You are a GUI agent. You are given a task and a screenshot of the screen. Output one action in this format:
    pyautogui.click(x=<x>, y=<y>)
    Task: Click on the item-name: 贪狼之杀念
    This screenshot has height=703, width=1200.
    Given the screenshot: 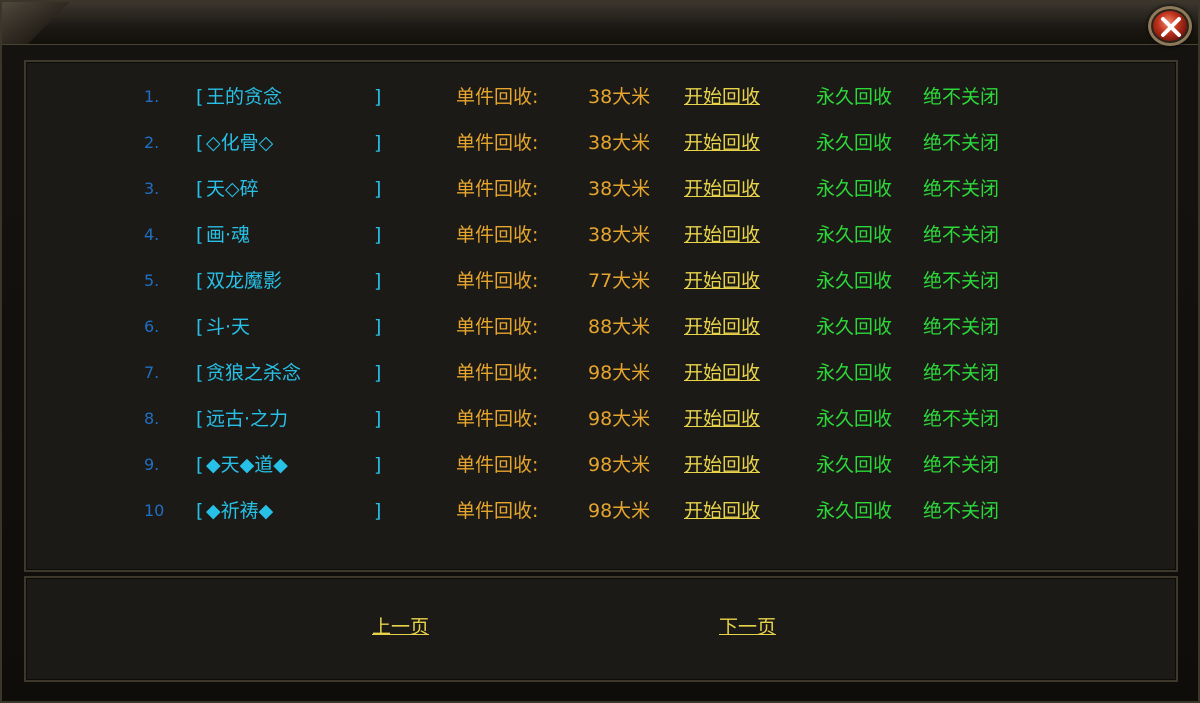 What is the action you would take?
    pyautogui.click(x=254, y=373)
    